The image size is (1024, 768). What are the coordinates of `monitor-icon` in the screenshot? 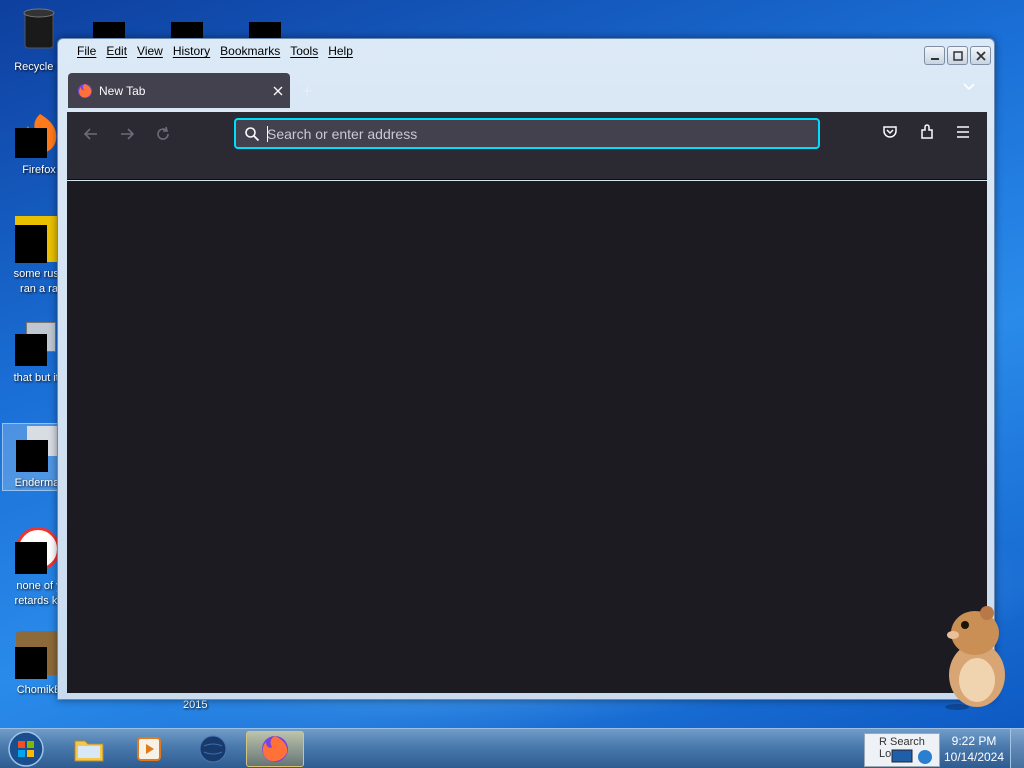 It's located at (902, 756).